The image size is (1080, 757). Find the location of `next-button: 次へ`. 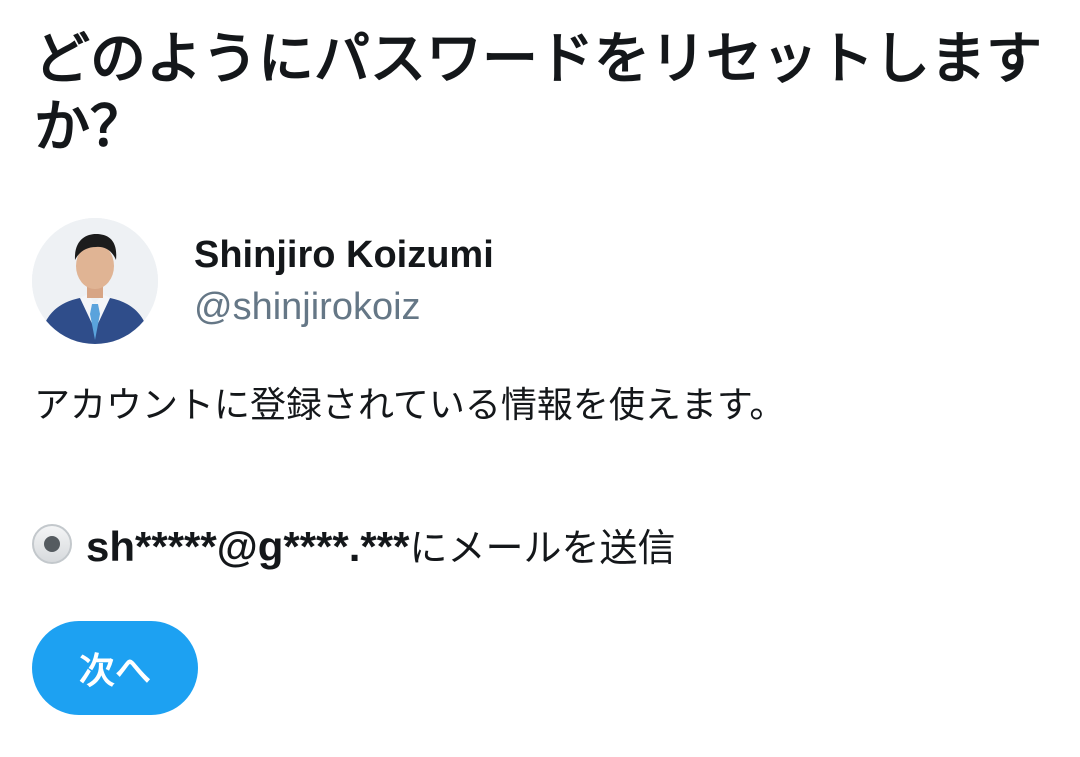

next-button: 次へ is located at coordinates (115, 668).